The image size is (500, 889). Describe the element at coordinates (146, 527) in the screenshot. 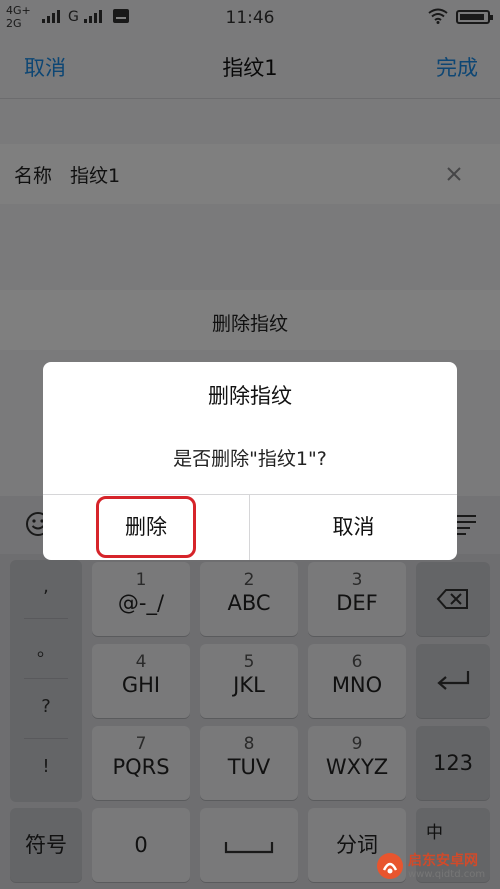

I see `delete-highlight-box` at that location.